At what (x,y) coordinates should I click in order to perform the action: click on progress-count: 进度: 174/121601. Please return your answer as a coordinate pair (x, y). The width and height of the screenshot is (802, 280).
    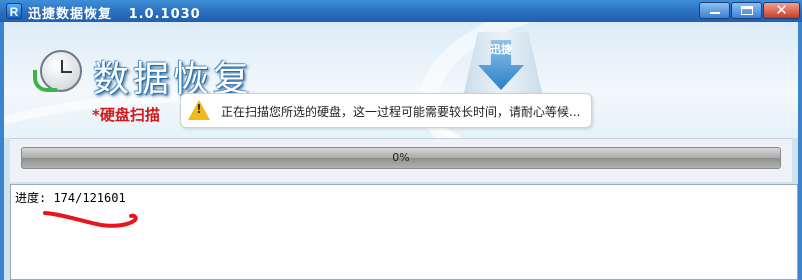
    Looking at the image, I should click on (70, 198).